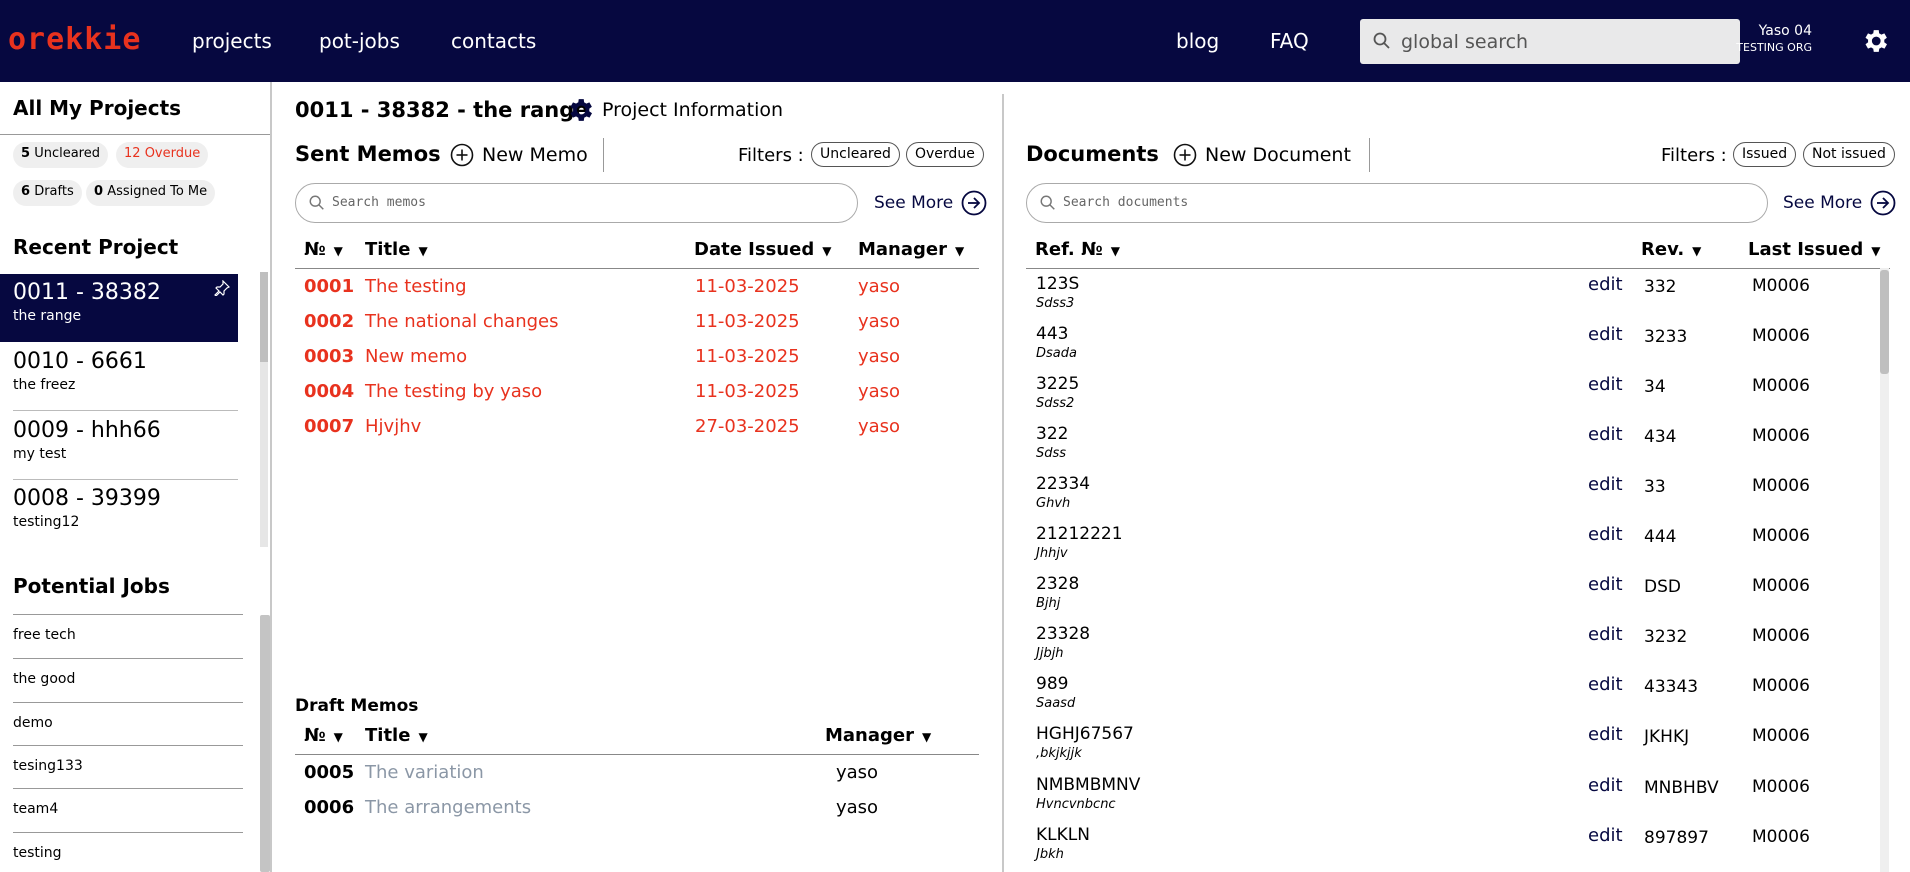  Describe the element at coordinates (692, 110) in the screenshot. I see `project-information-button: Project Information` at that location.